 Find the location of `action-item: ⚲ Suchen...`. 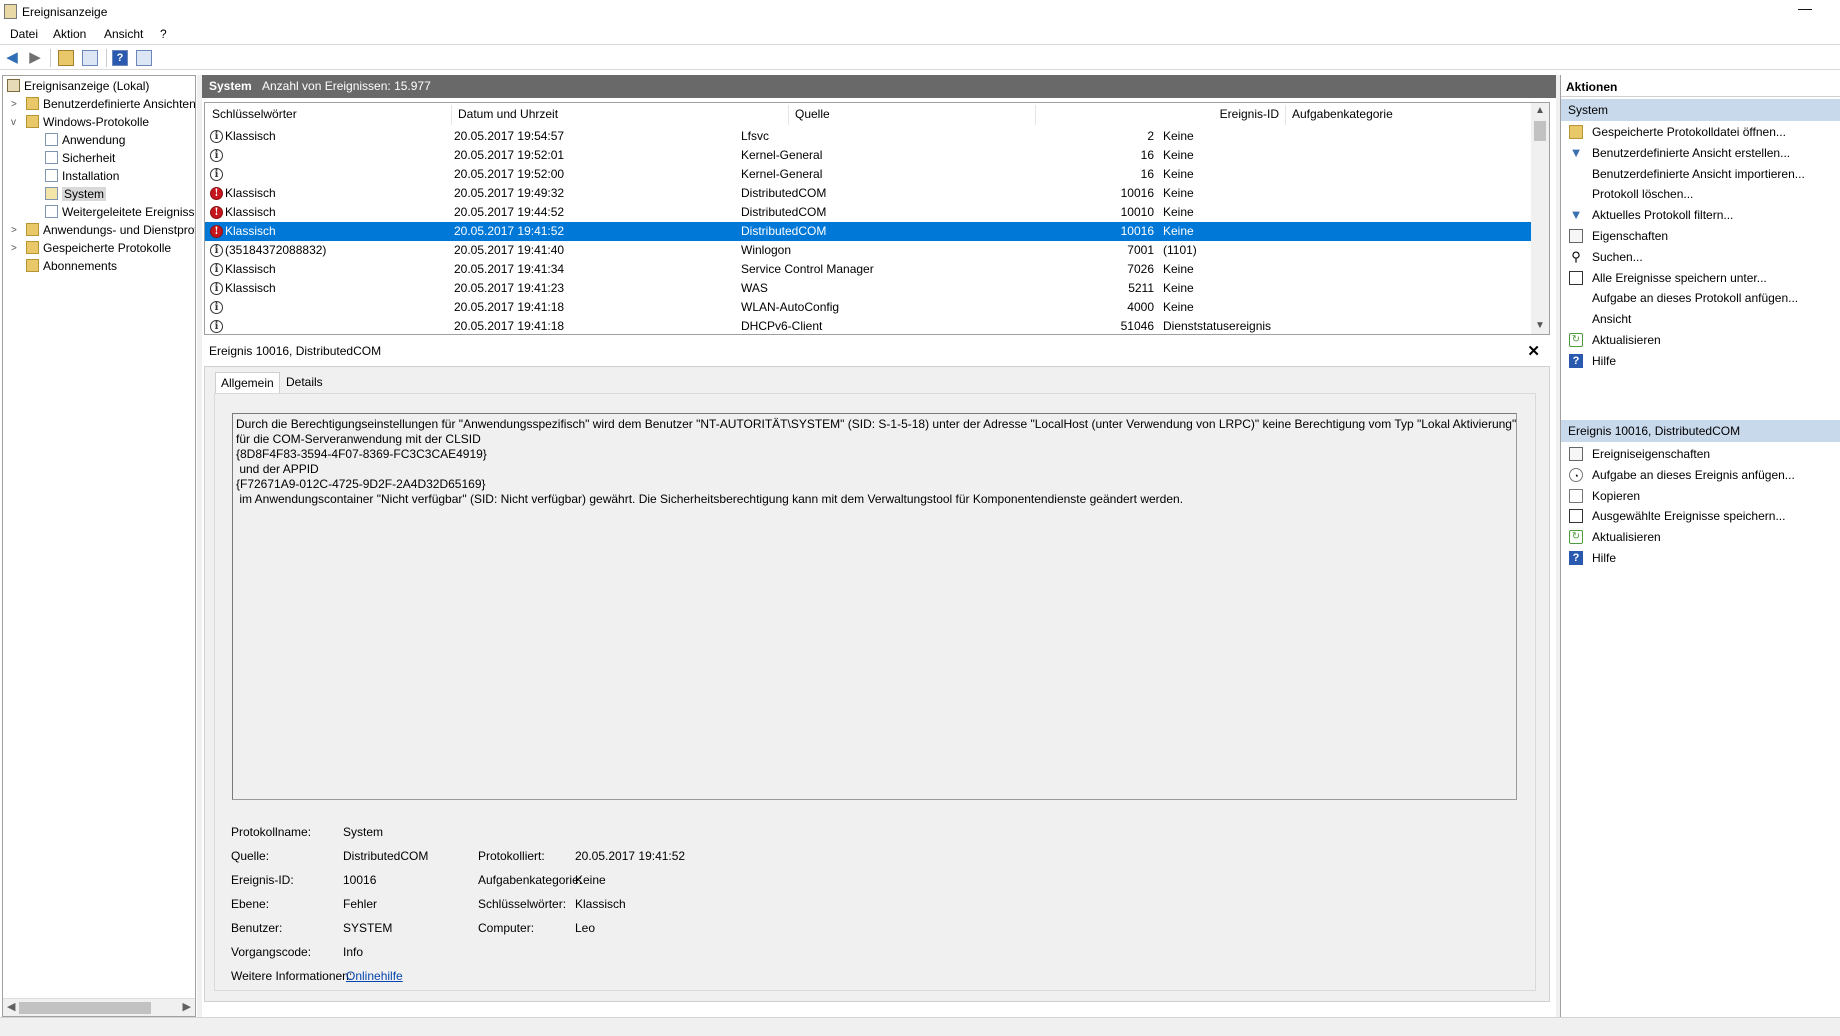

action-item: ⚲ Suchen... is located at coordinates (1700, 257).